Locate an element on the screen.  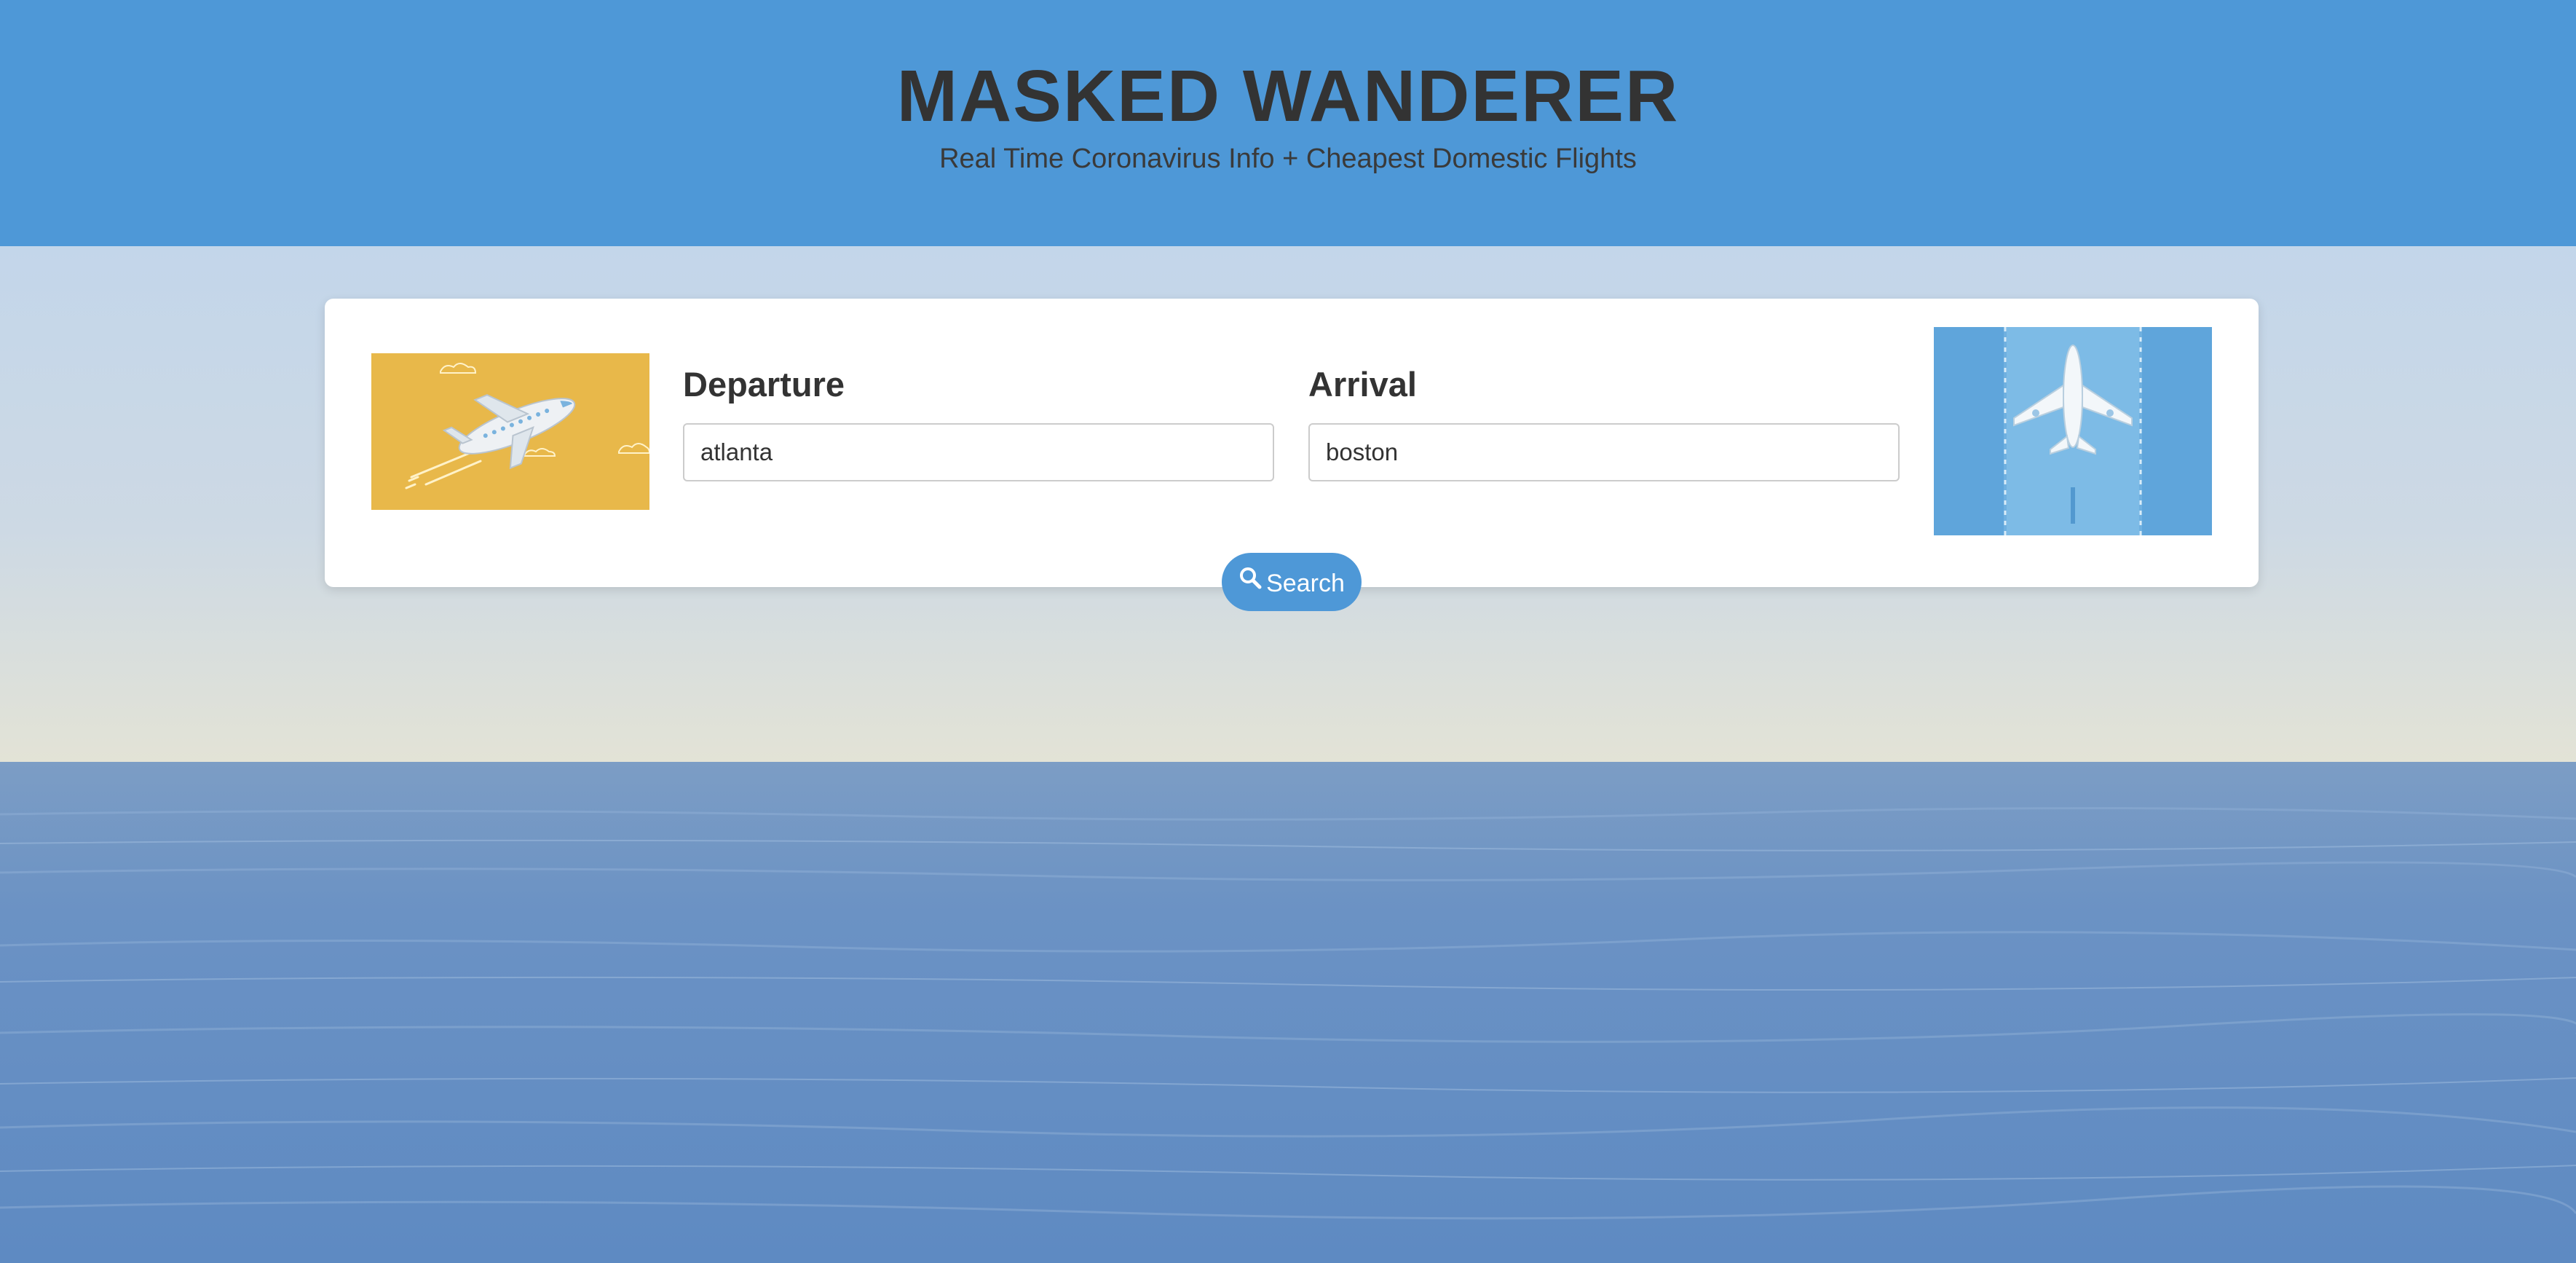
search-icon is located at coordinates (1250, 581).